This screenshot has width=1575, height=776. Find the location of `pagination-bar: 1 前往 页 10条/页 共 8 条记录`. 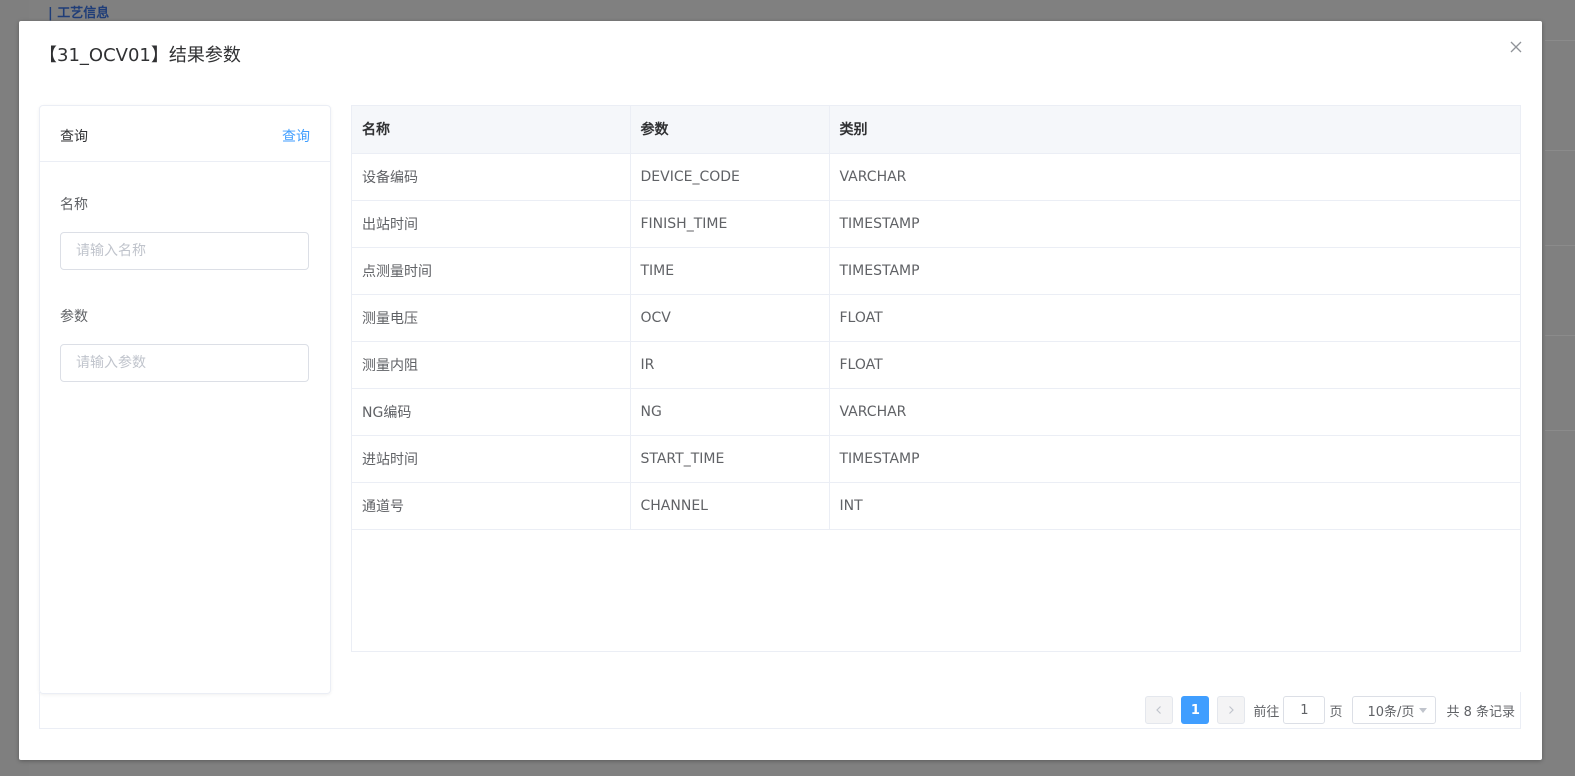

pagination-bar: 1 前往 页 10条/页 共 8 条记录 is located at coordinates (780, 710).